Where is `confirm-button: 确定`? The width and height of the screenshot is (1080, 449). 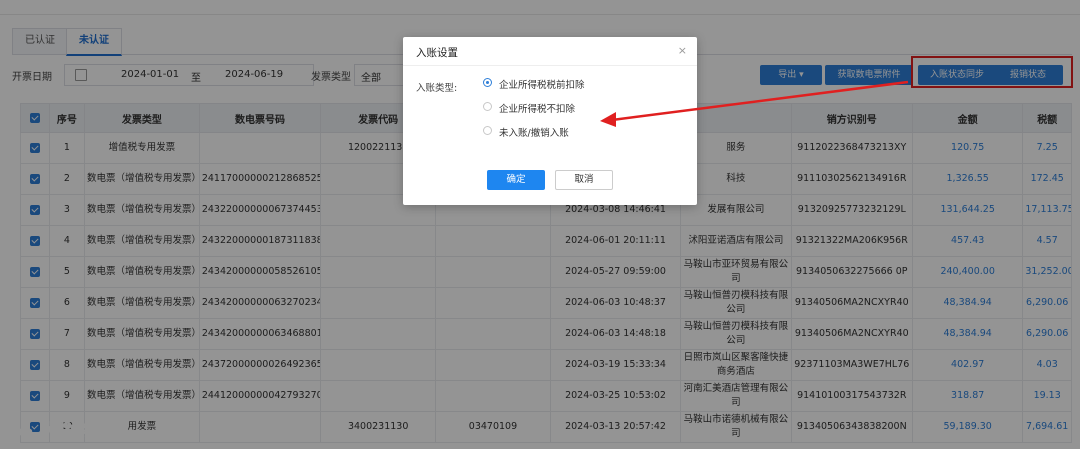 confirm-button: 确定 is located at coordinates (516, 180).